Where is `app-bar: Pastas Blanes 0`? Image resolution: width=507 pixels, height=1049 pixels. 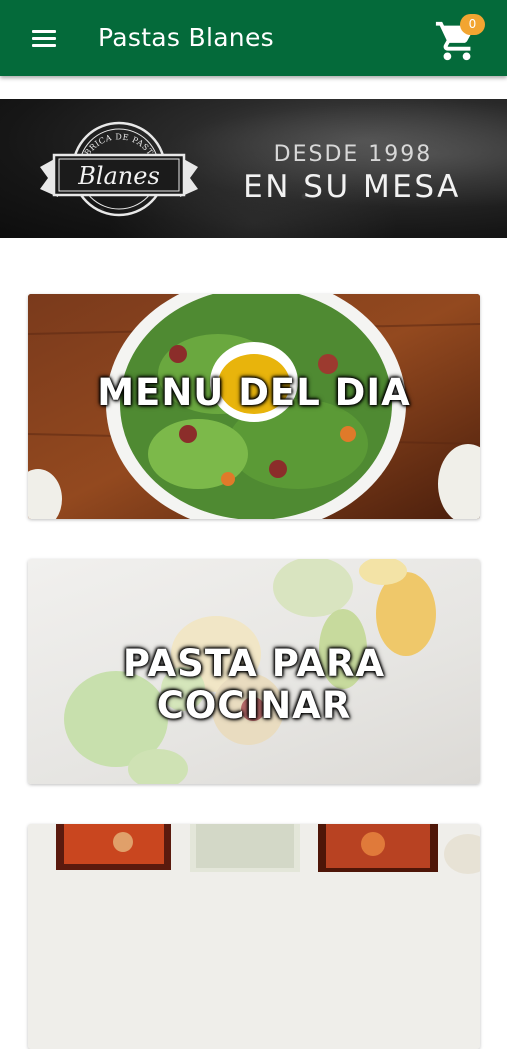 app-bar: Pastas Blanes 0 is located at coordinates (253, 38).